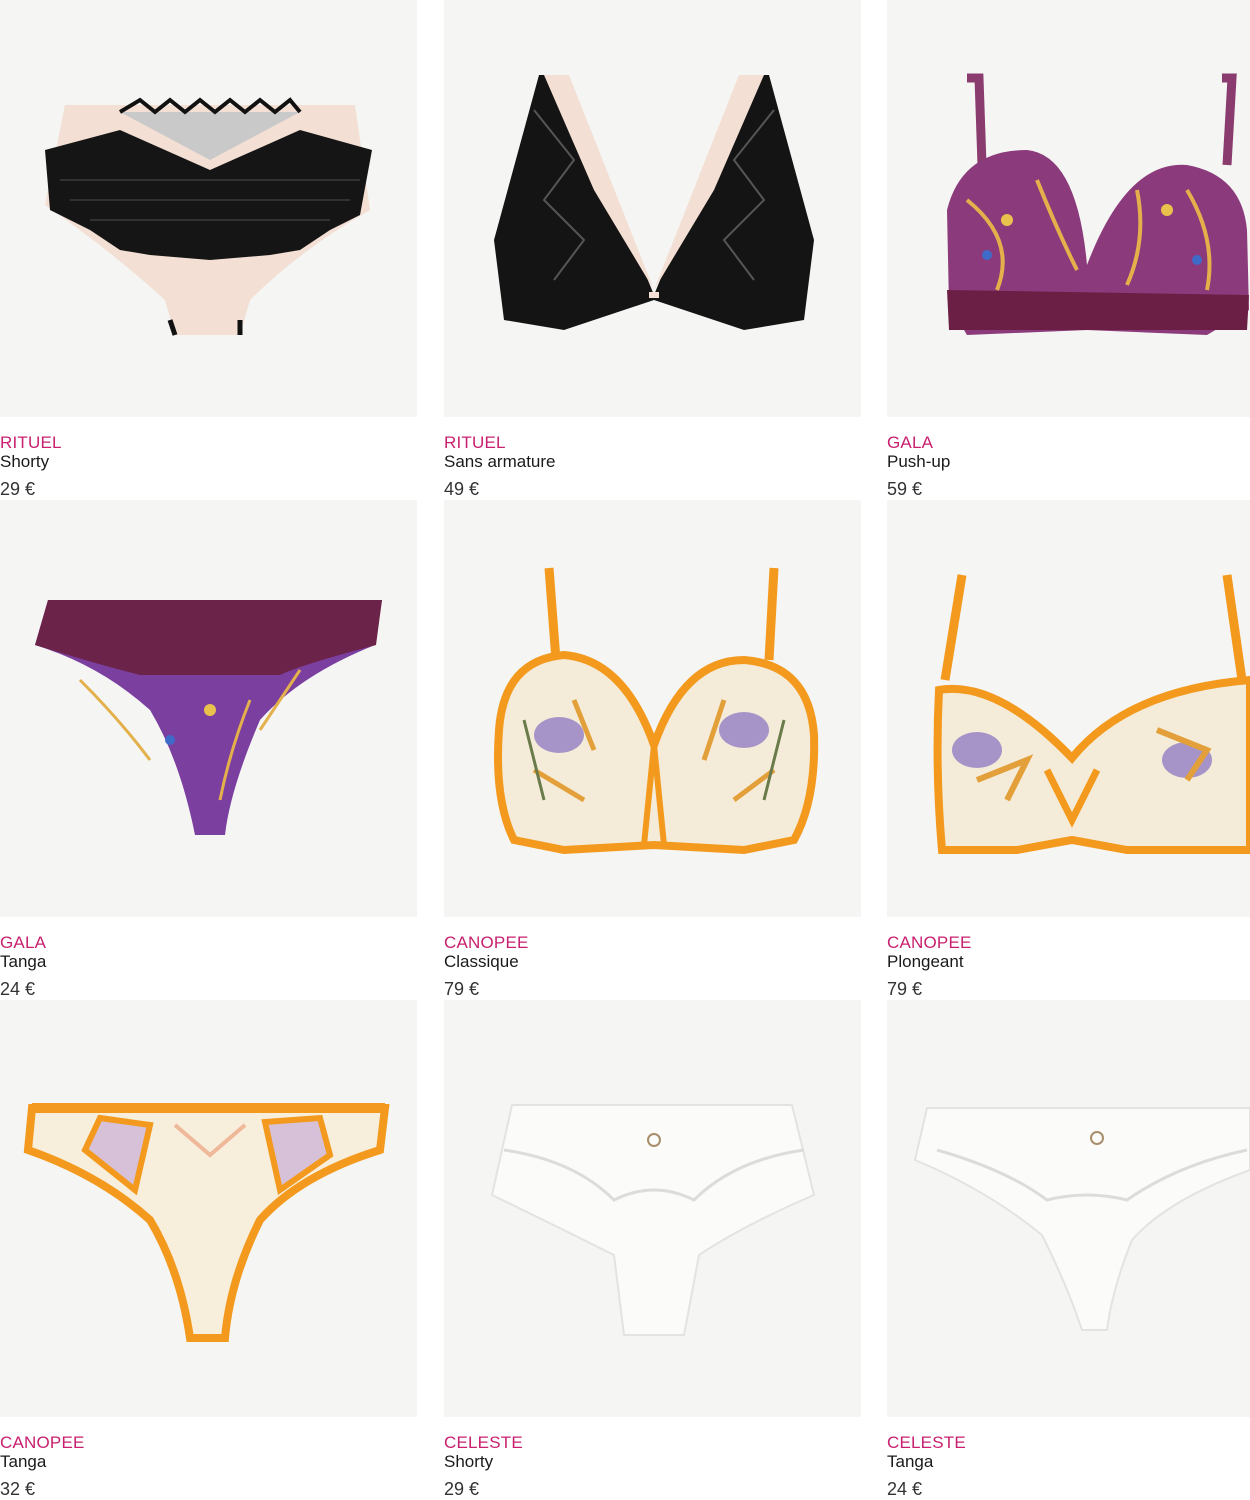  I want to click on product-price: 49 €, so click(462, 489).